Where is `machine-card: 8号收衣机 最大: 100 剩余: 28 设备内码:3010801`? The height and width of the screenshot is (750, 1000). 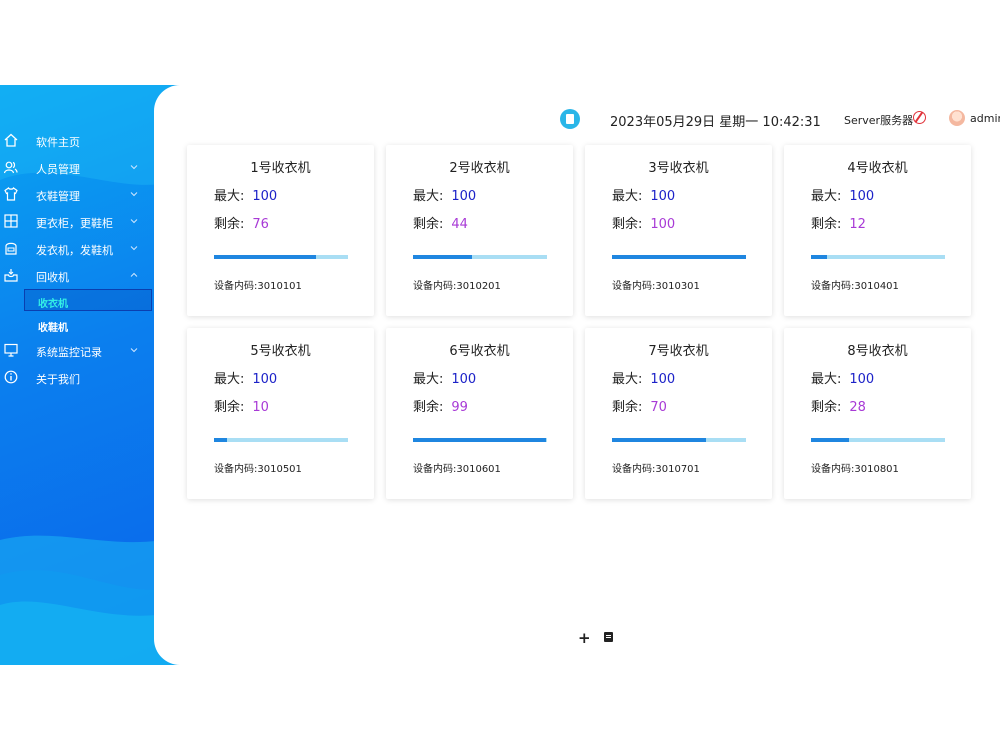
machine-card: 8号收衣机 最大: 100 剩余: 28 设备内码:3010801 is located at coordinates (877, 413).